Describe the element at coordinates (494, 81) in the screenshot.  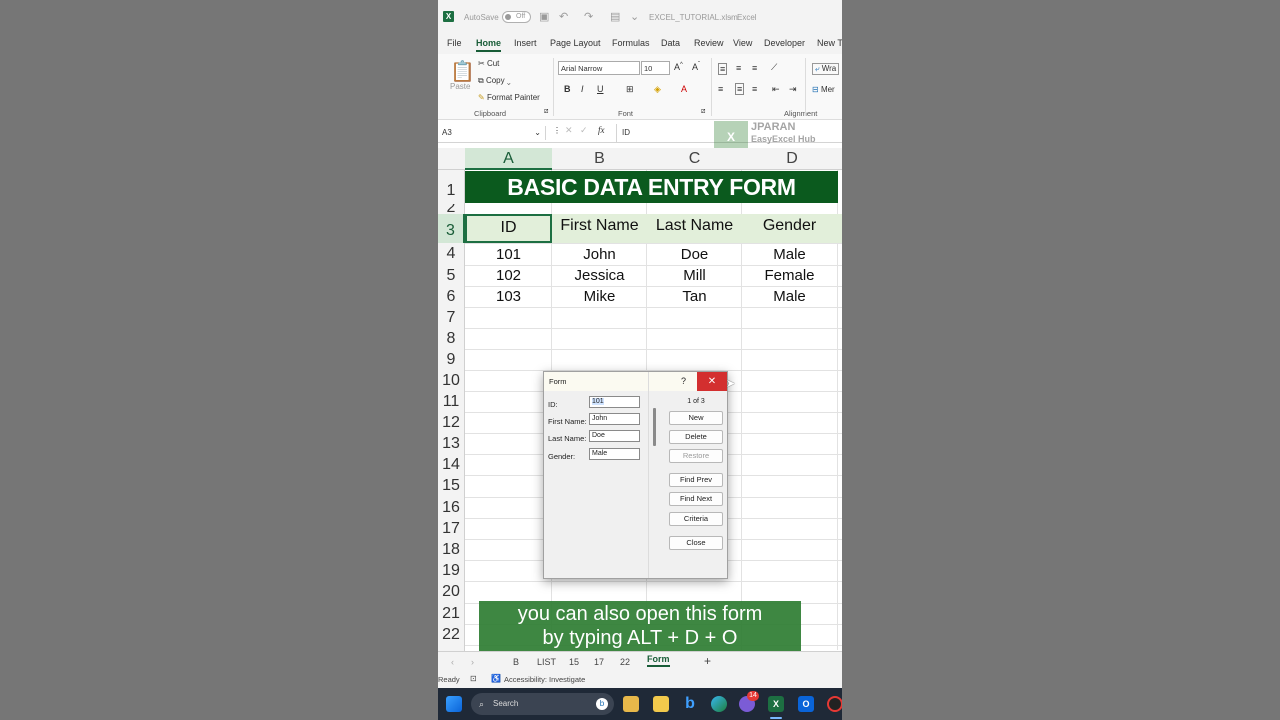
I see `copy-button: ⧉ Copy ⌄` at that location.